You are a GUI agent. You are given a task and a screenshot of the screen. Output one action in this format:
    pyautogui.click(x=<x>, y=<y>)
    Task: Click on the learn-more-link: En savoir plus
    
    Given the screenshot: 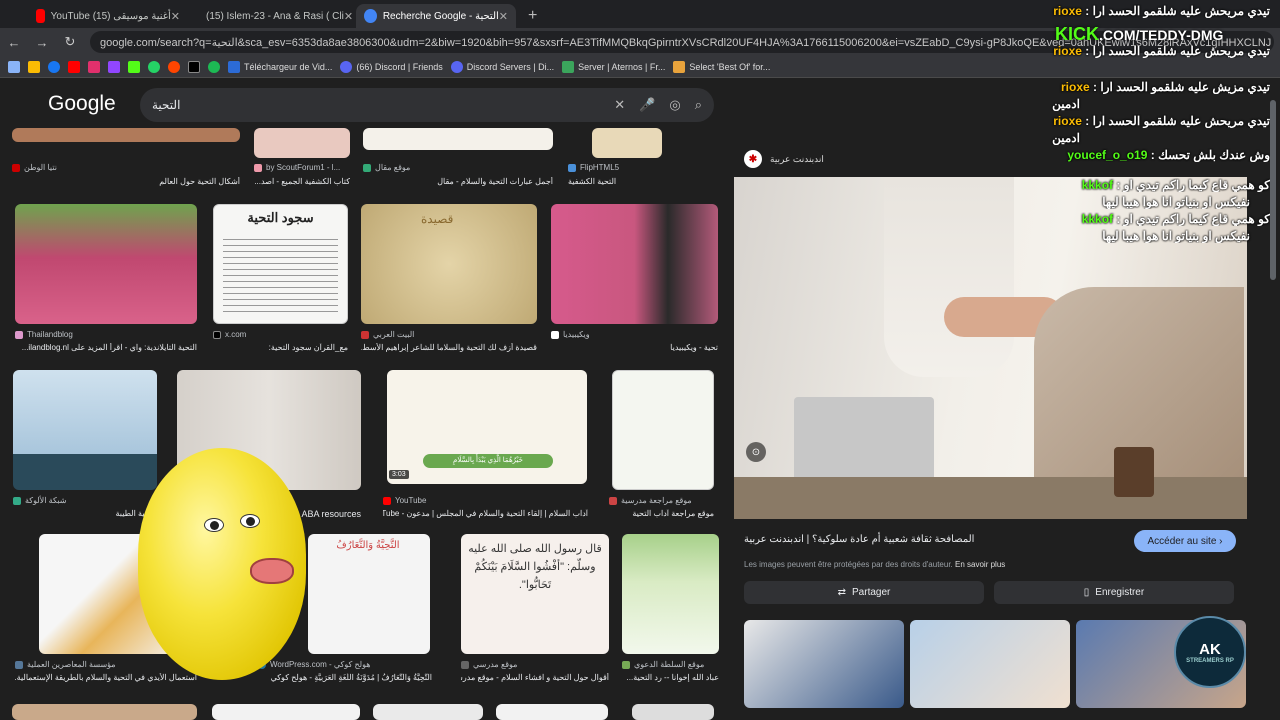 What is the action you would take?
    pyautogui.click(x=980, y=564)
    